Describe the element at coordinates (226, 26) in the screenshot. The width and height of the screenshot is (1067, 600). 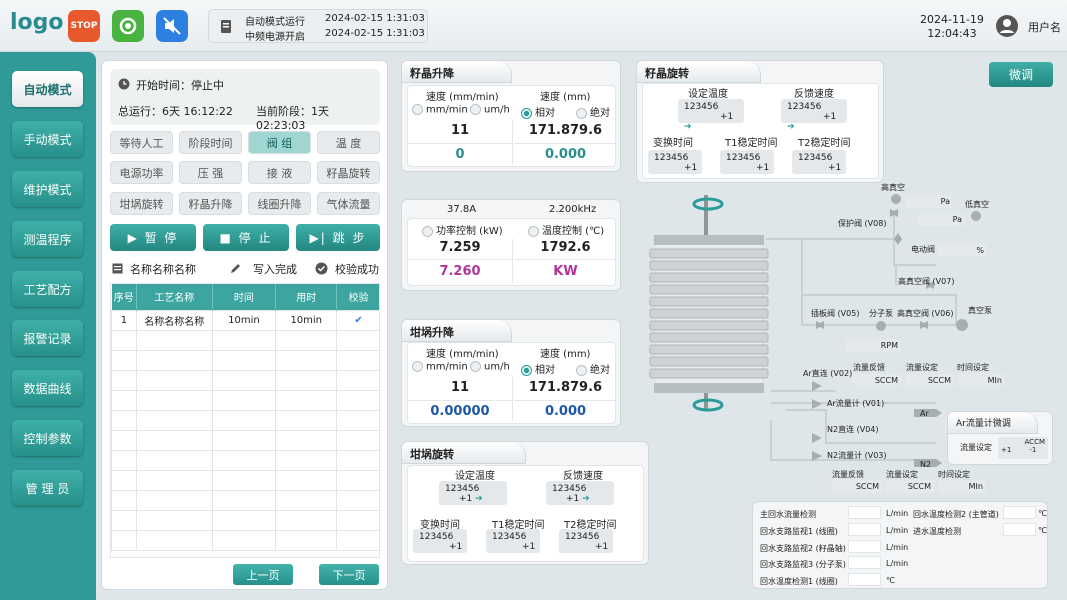
I see `status-doc-icon` at that location.